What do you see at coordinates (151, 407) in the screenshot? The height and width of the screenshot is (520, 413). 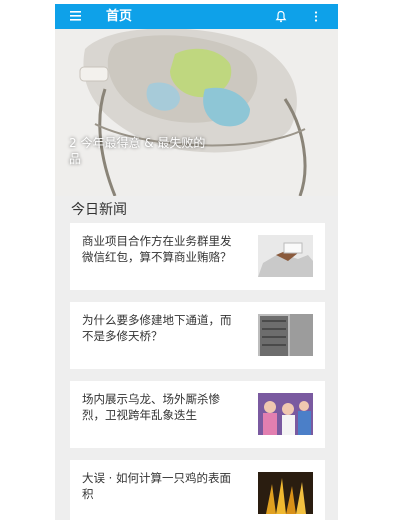 I see `news-title: 场内展示乌龙、场外厮杀惨烈，卫视跨年乱象迭生` at bounding box center [151, 407].